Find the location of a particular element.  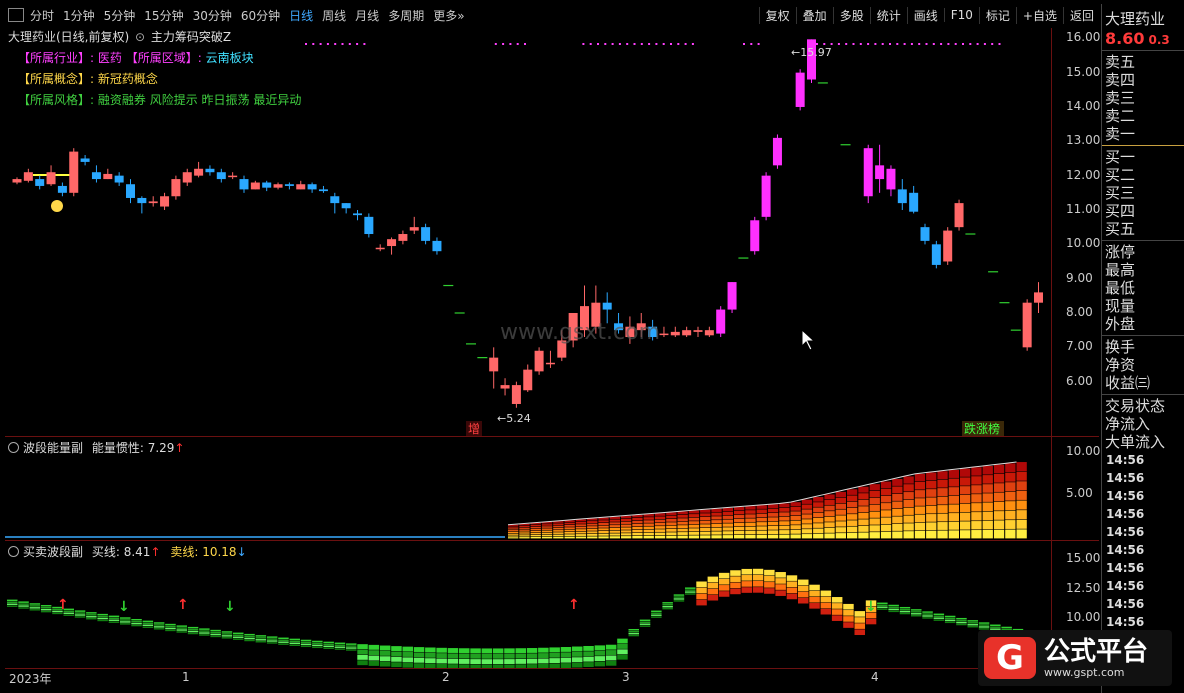

toolbar-button-5: F10 is located at coordinates (961, 15).